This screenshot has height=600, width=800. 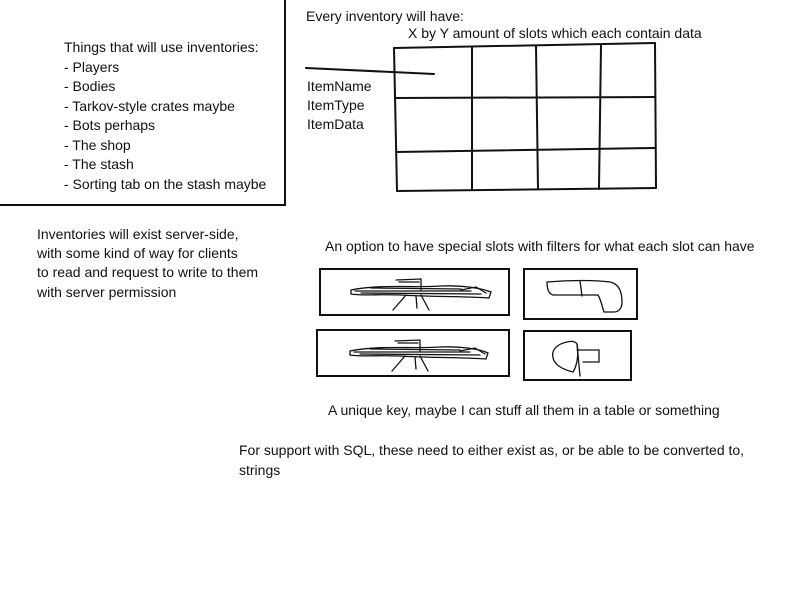 I want to click on server-note-line: with server permission, so click(x=107, y=292).